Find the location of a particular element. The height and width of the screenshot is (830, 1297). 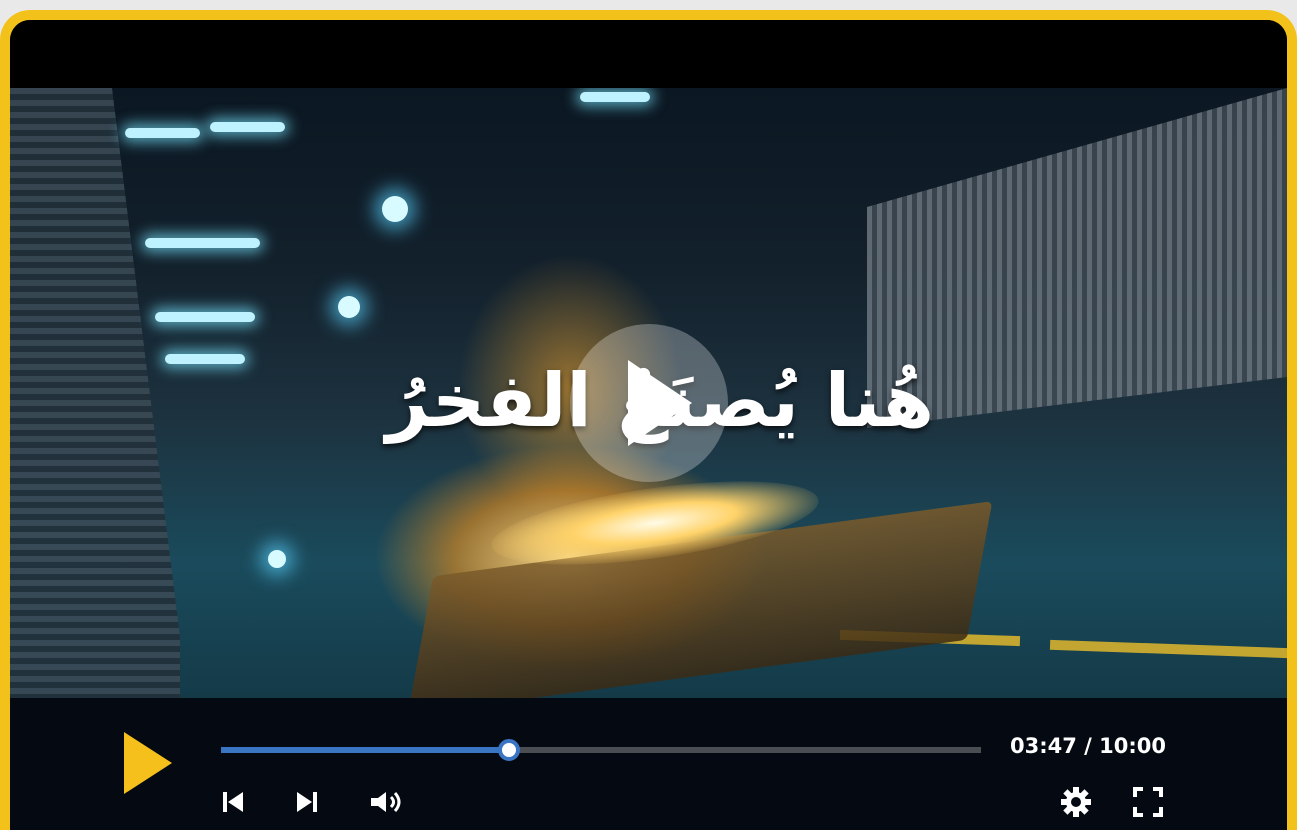

volume-icon is located at coordinates (387, 802).